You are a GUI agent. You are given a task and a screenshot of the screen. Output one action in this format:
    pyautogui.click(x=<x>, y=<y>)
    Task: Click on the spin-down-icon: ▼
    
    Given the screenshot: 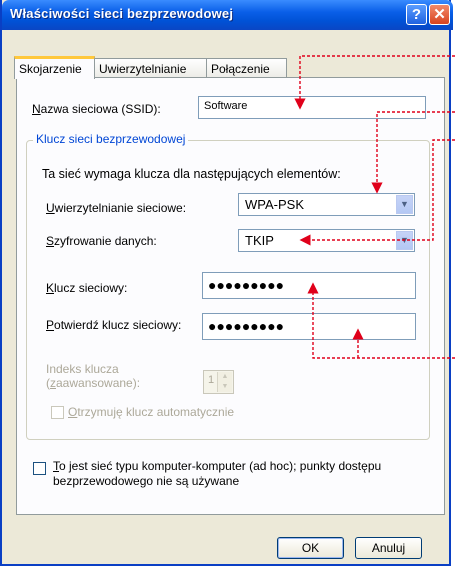 What is the action you would take?
    pyautogui.click(x=225, y=386)
    